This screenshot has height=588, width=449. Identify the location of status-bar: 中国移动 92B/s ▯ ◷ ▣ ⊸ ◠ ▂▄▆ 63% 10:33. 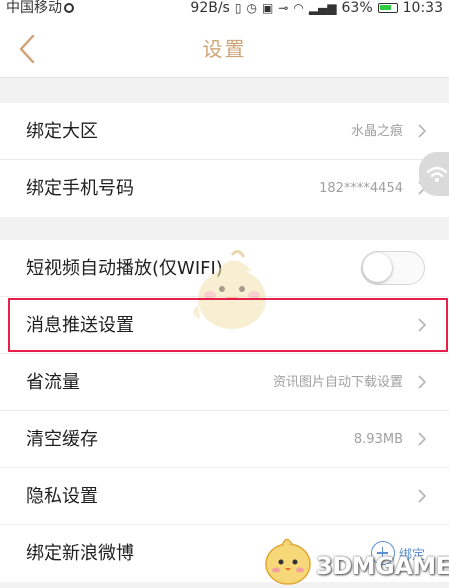
(224, 10).